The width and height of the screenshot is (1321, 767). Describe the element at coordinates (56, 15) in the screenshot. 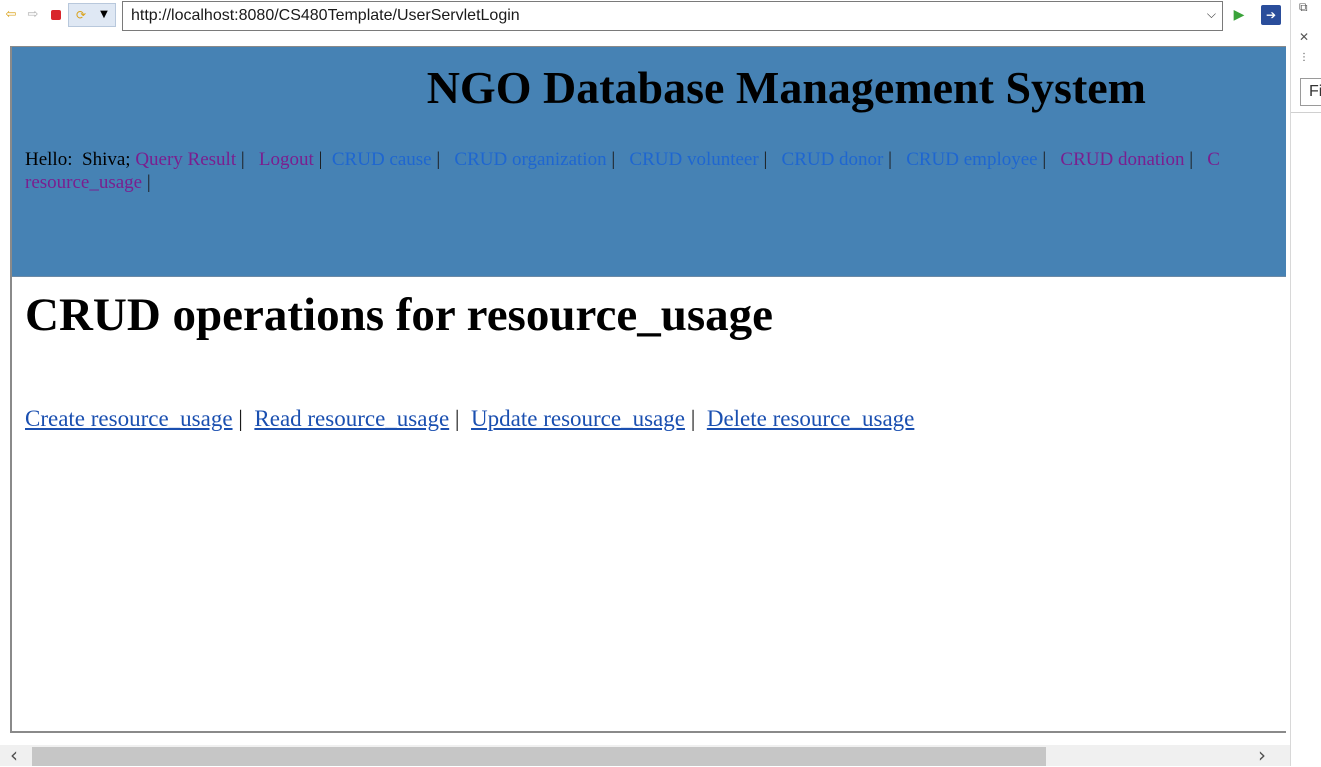

I see `stop-icon` at that location.